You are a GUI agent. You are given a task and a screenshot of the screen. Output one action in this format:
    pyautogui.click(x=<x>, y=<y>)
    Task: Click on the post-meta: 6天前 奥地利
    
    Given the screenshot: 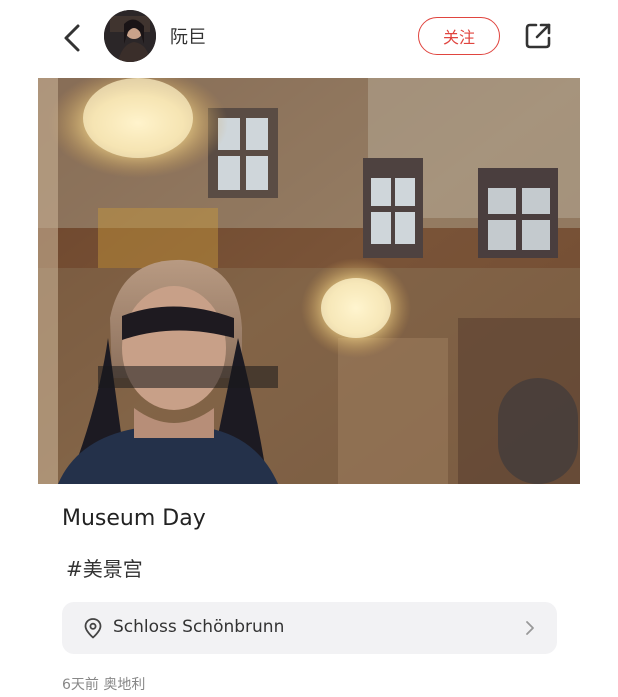 What is the action you would take?
    pyautogui.click(x=104, y=685)
    